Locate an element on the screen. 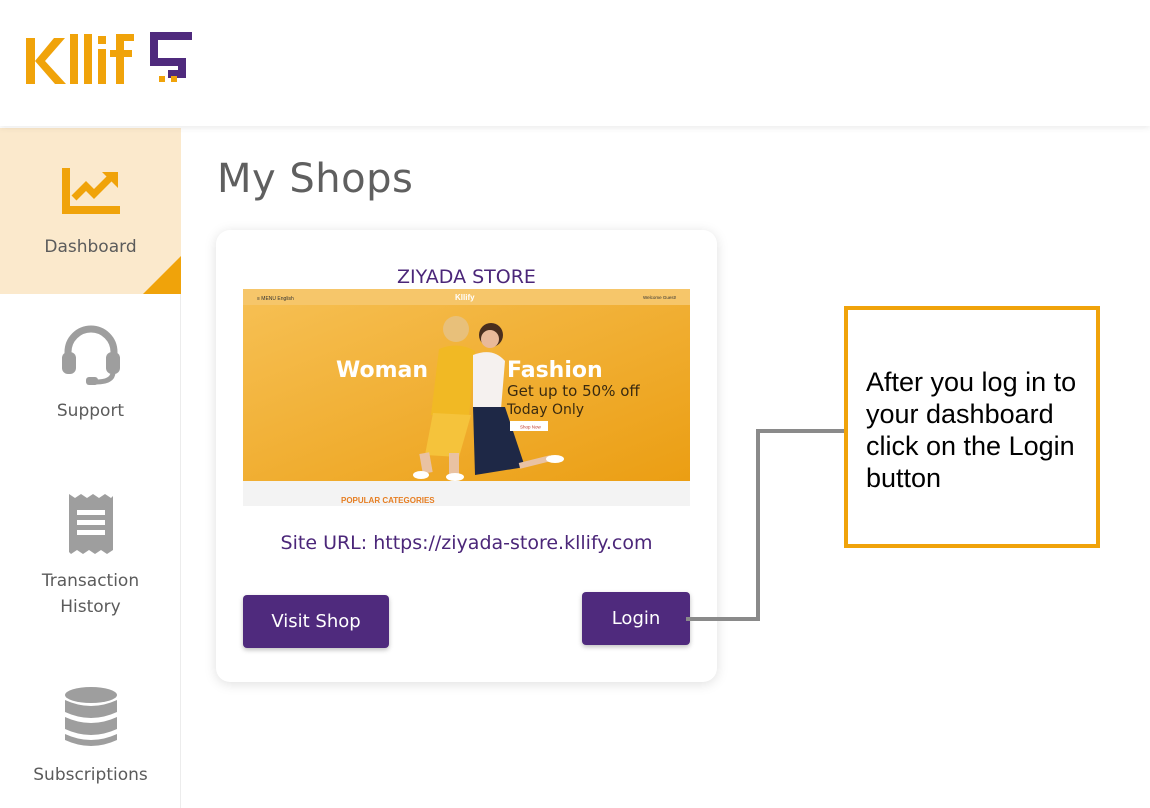  preview-brand: Kllify is located at coordinates (465, 297).